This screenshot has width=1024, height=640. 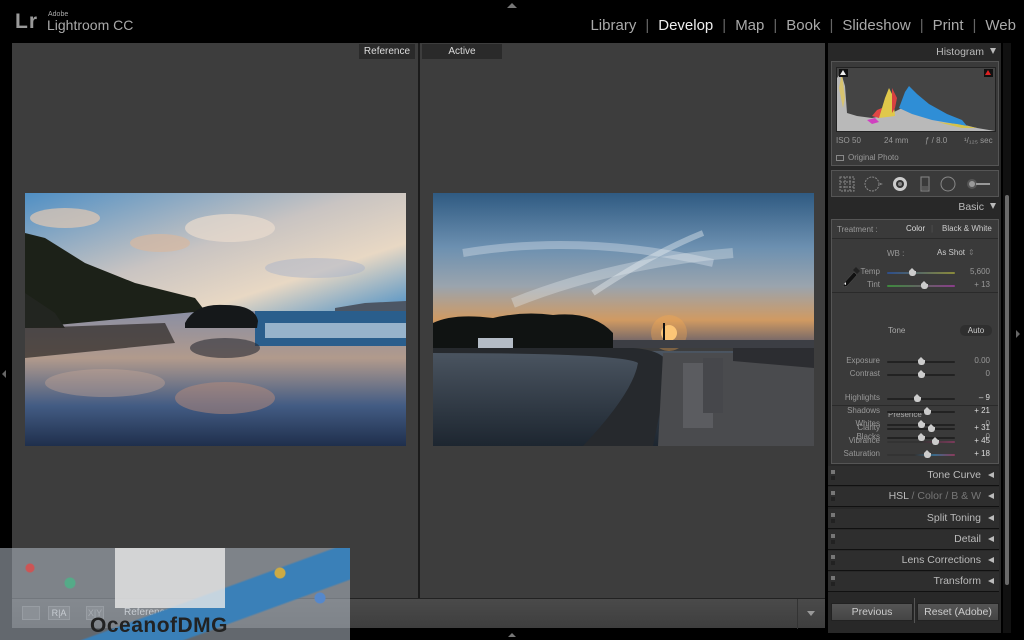 I want to click on module-slideshow: Slideshow, so click(x=876, y=25).